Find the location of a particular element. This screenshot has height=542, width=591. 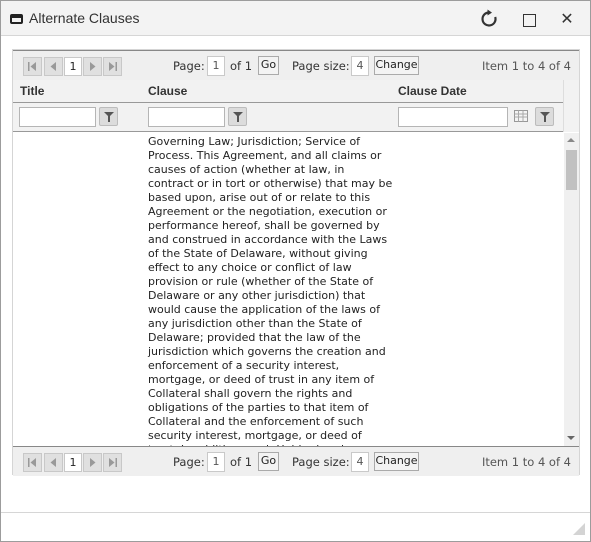

refresh-icon is located at coordinates (489, 18).